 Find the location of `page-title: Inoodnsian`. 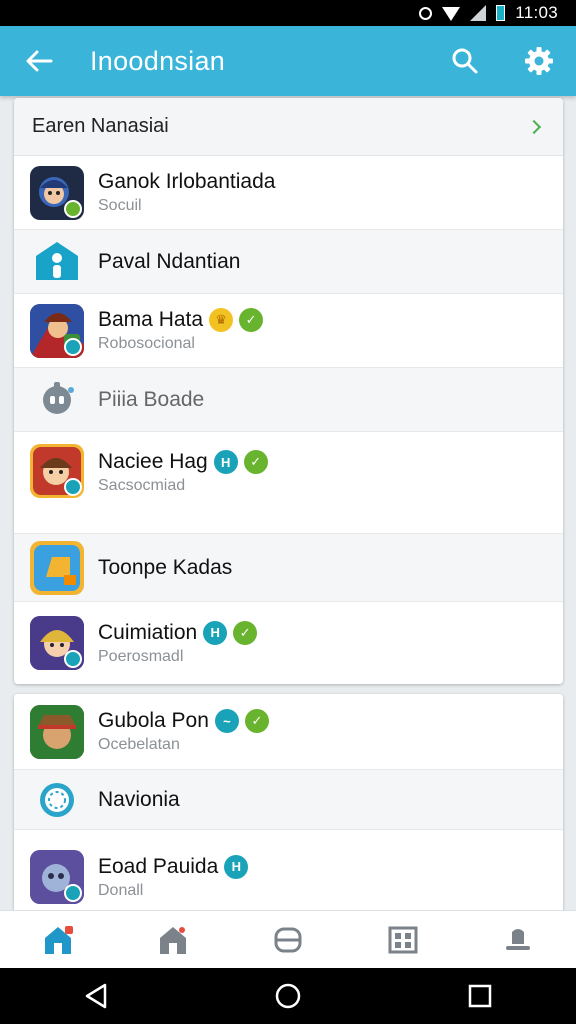

page-title: Inoodnsian is located at coordinates (158, 60).